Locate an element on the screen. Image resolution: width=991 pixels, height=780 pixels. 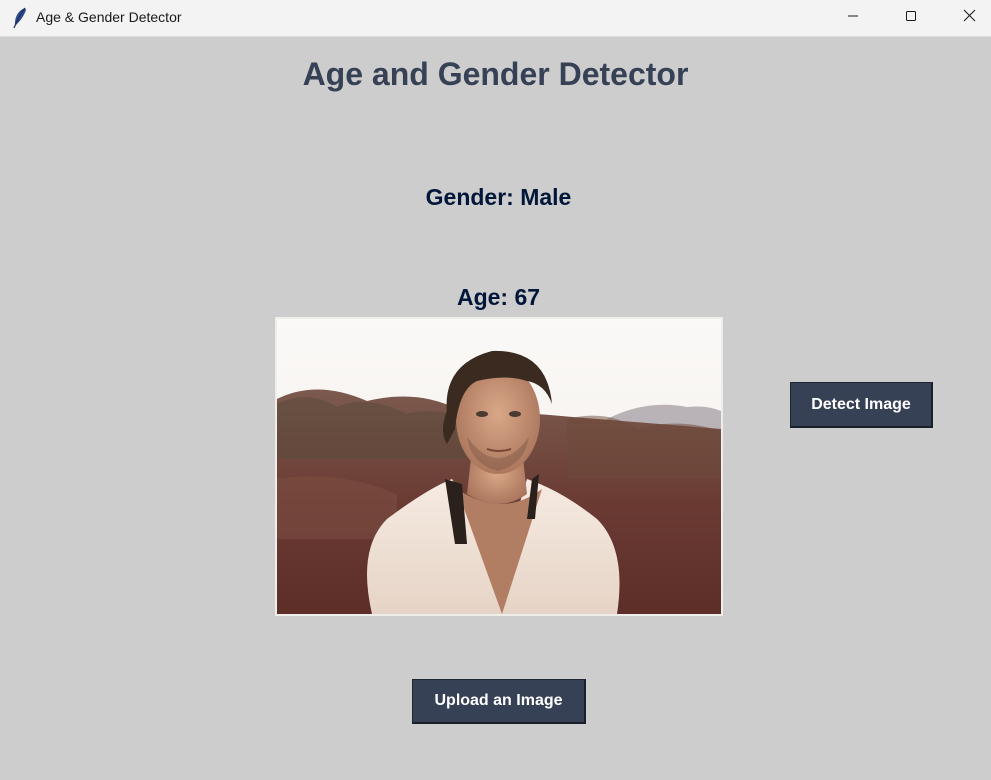
gender-result: Gender: Male is located at coordinates (498, 197).